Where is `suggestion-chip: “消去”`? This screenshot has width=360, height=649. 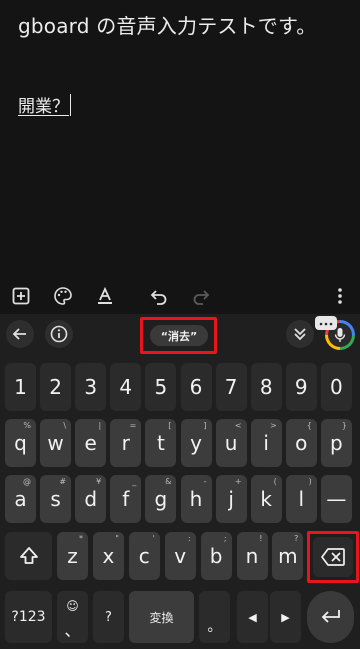 suggestion-chip: “消去” is located at coordinates (179, 335).